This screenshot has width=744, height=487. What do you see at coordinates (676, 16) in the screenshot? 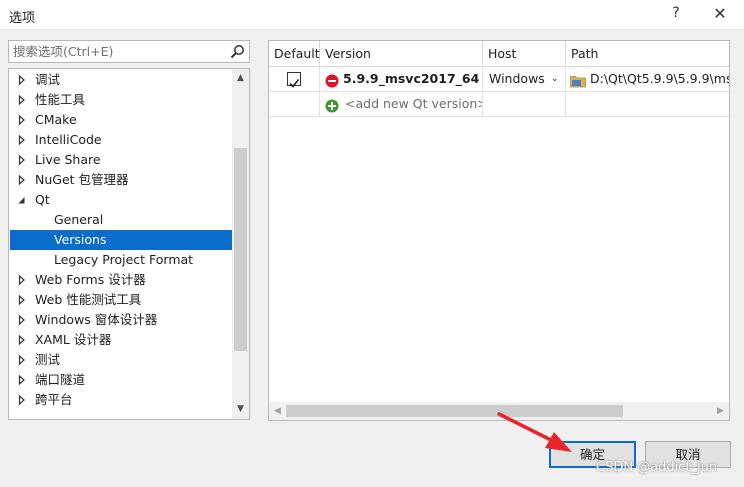
I see `help-button: ?` at bounding box center [676, 16].